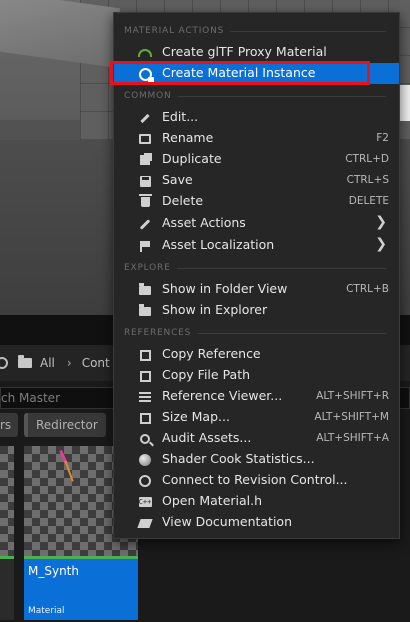 Image resolution: width=410 pixels, height=622 pixels. I want to click on menu-item-reference-viewer: Reference Viewer... ALT+SHIFT+R, so click(256, 396).